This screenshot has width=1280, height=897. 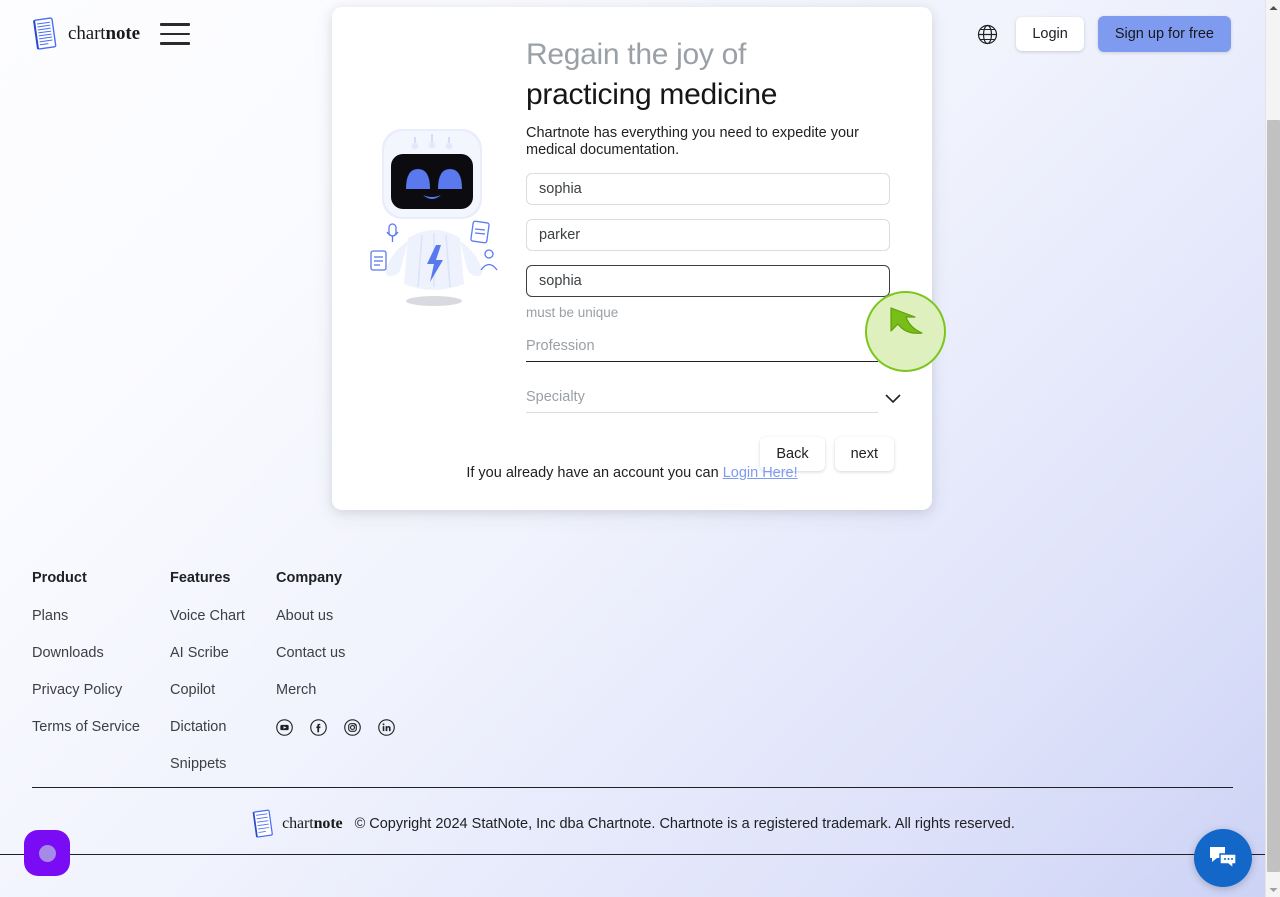 I want to click on robot-mascot-icon, so click(x=434, y=217).